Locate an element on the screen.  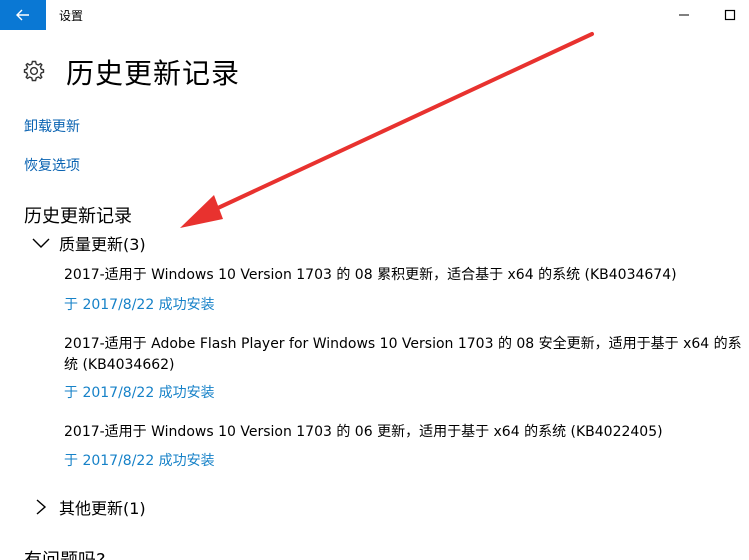
gear-icon is located at coordinates (34, 71).